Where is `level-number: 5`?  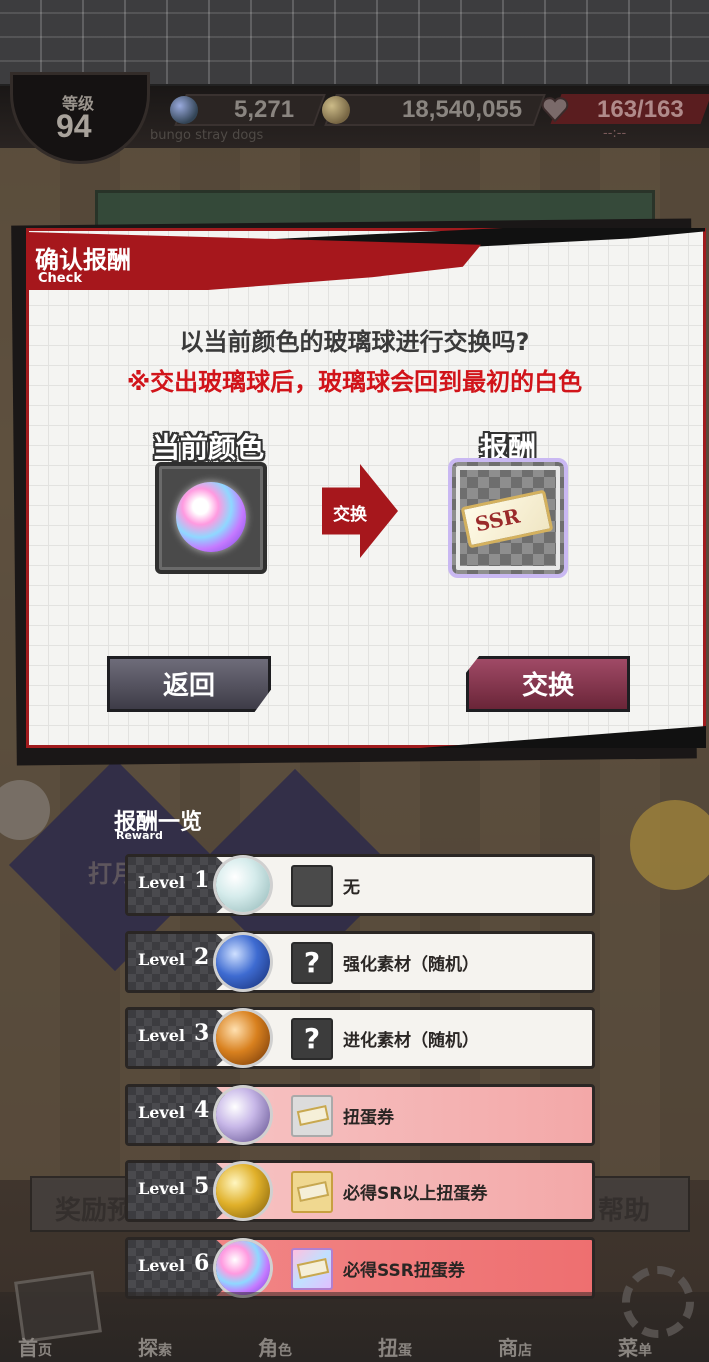
level-number: 5 is located at coordinates (202, 1186).